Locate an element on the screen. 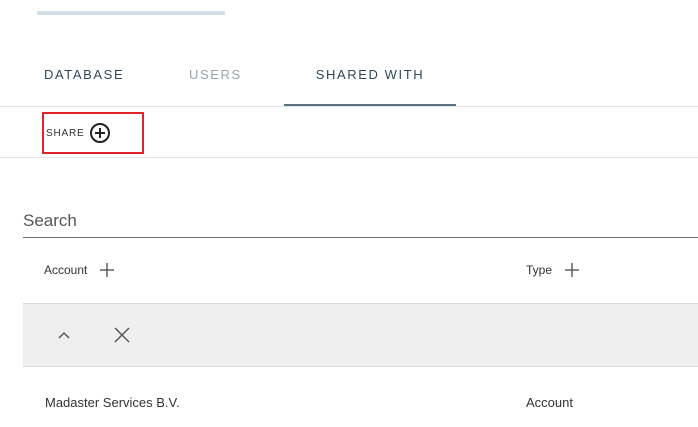 The image size is (698, 427). share-toolbar: SHARE is located at coordinates (349, 132).